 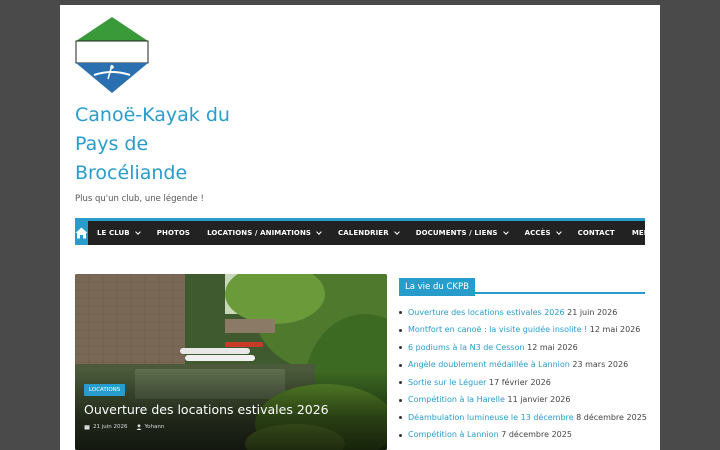 I want to click on site-title-line: Pays de, so click(x=112, y=144).